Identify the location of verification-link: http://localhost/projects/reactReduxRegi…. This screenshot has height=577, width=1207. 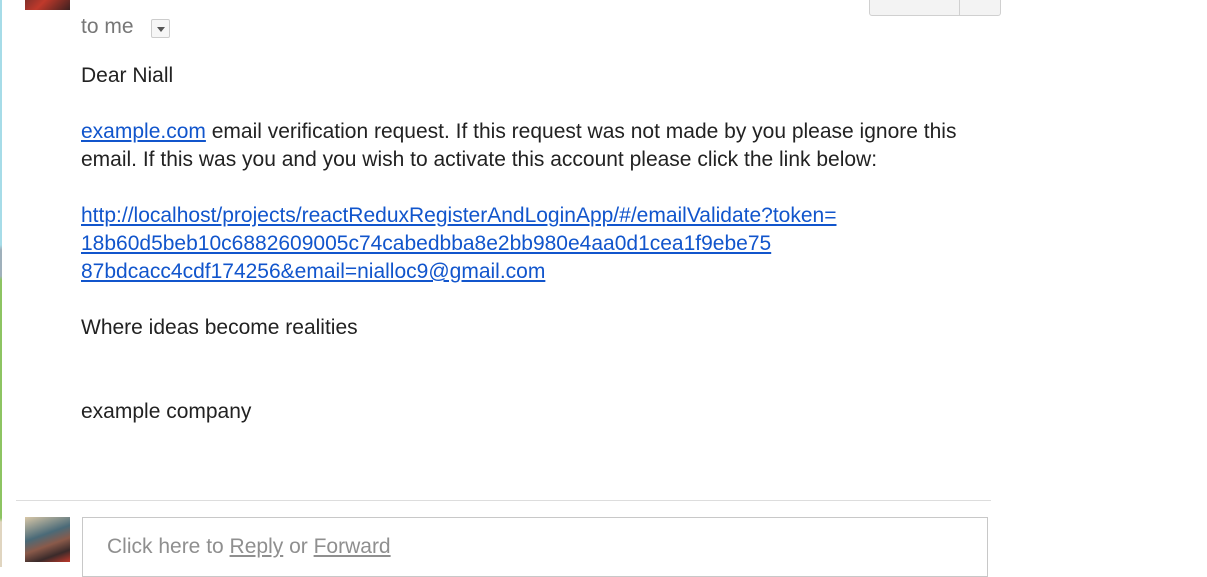
(459, 243).